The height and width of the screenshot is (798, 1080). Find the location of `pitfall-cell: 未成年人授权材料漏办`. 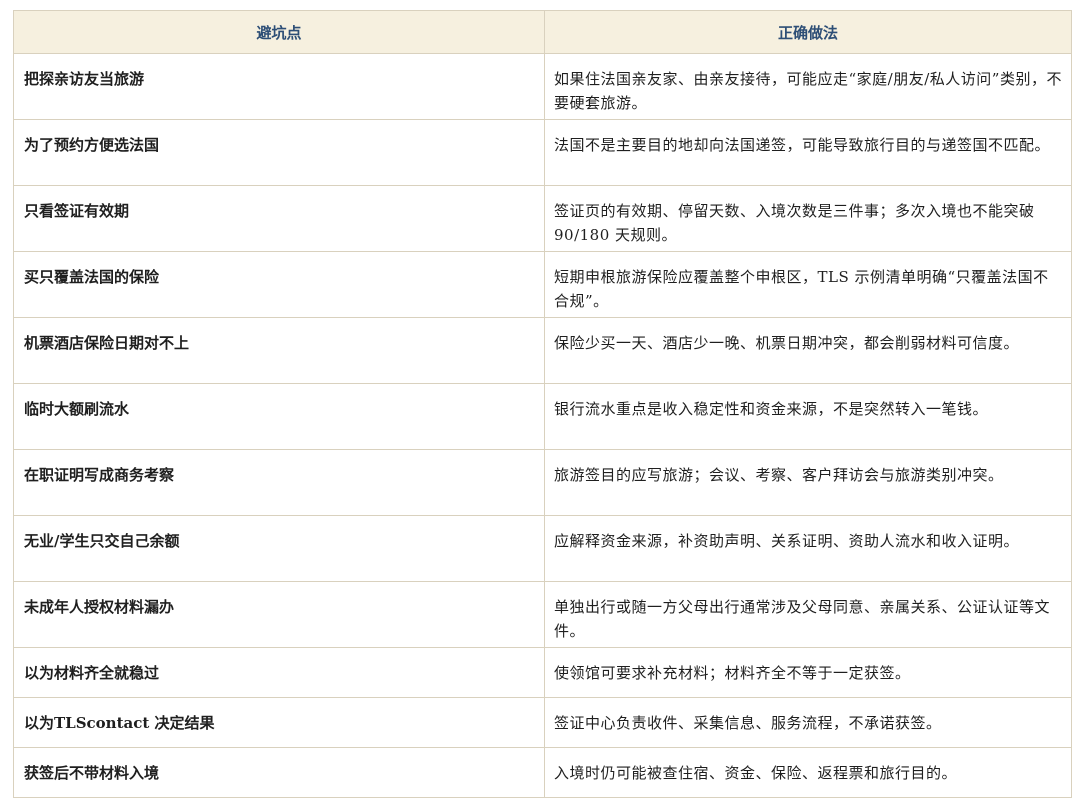

pitfall-cell: 未成年人授权材料漏办 is located at coordinates (279, 614).